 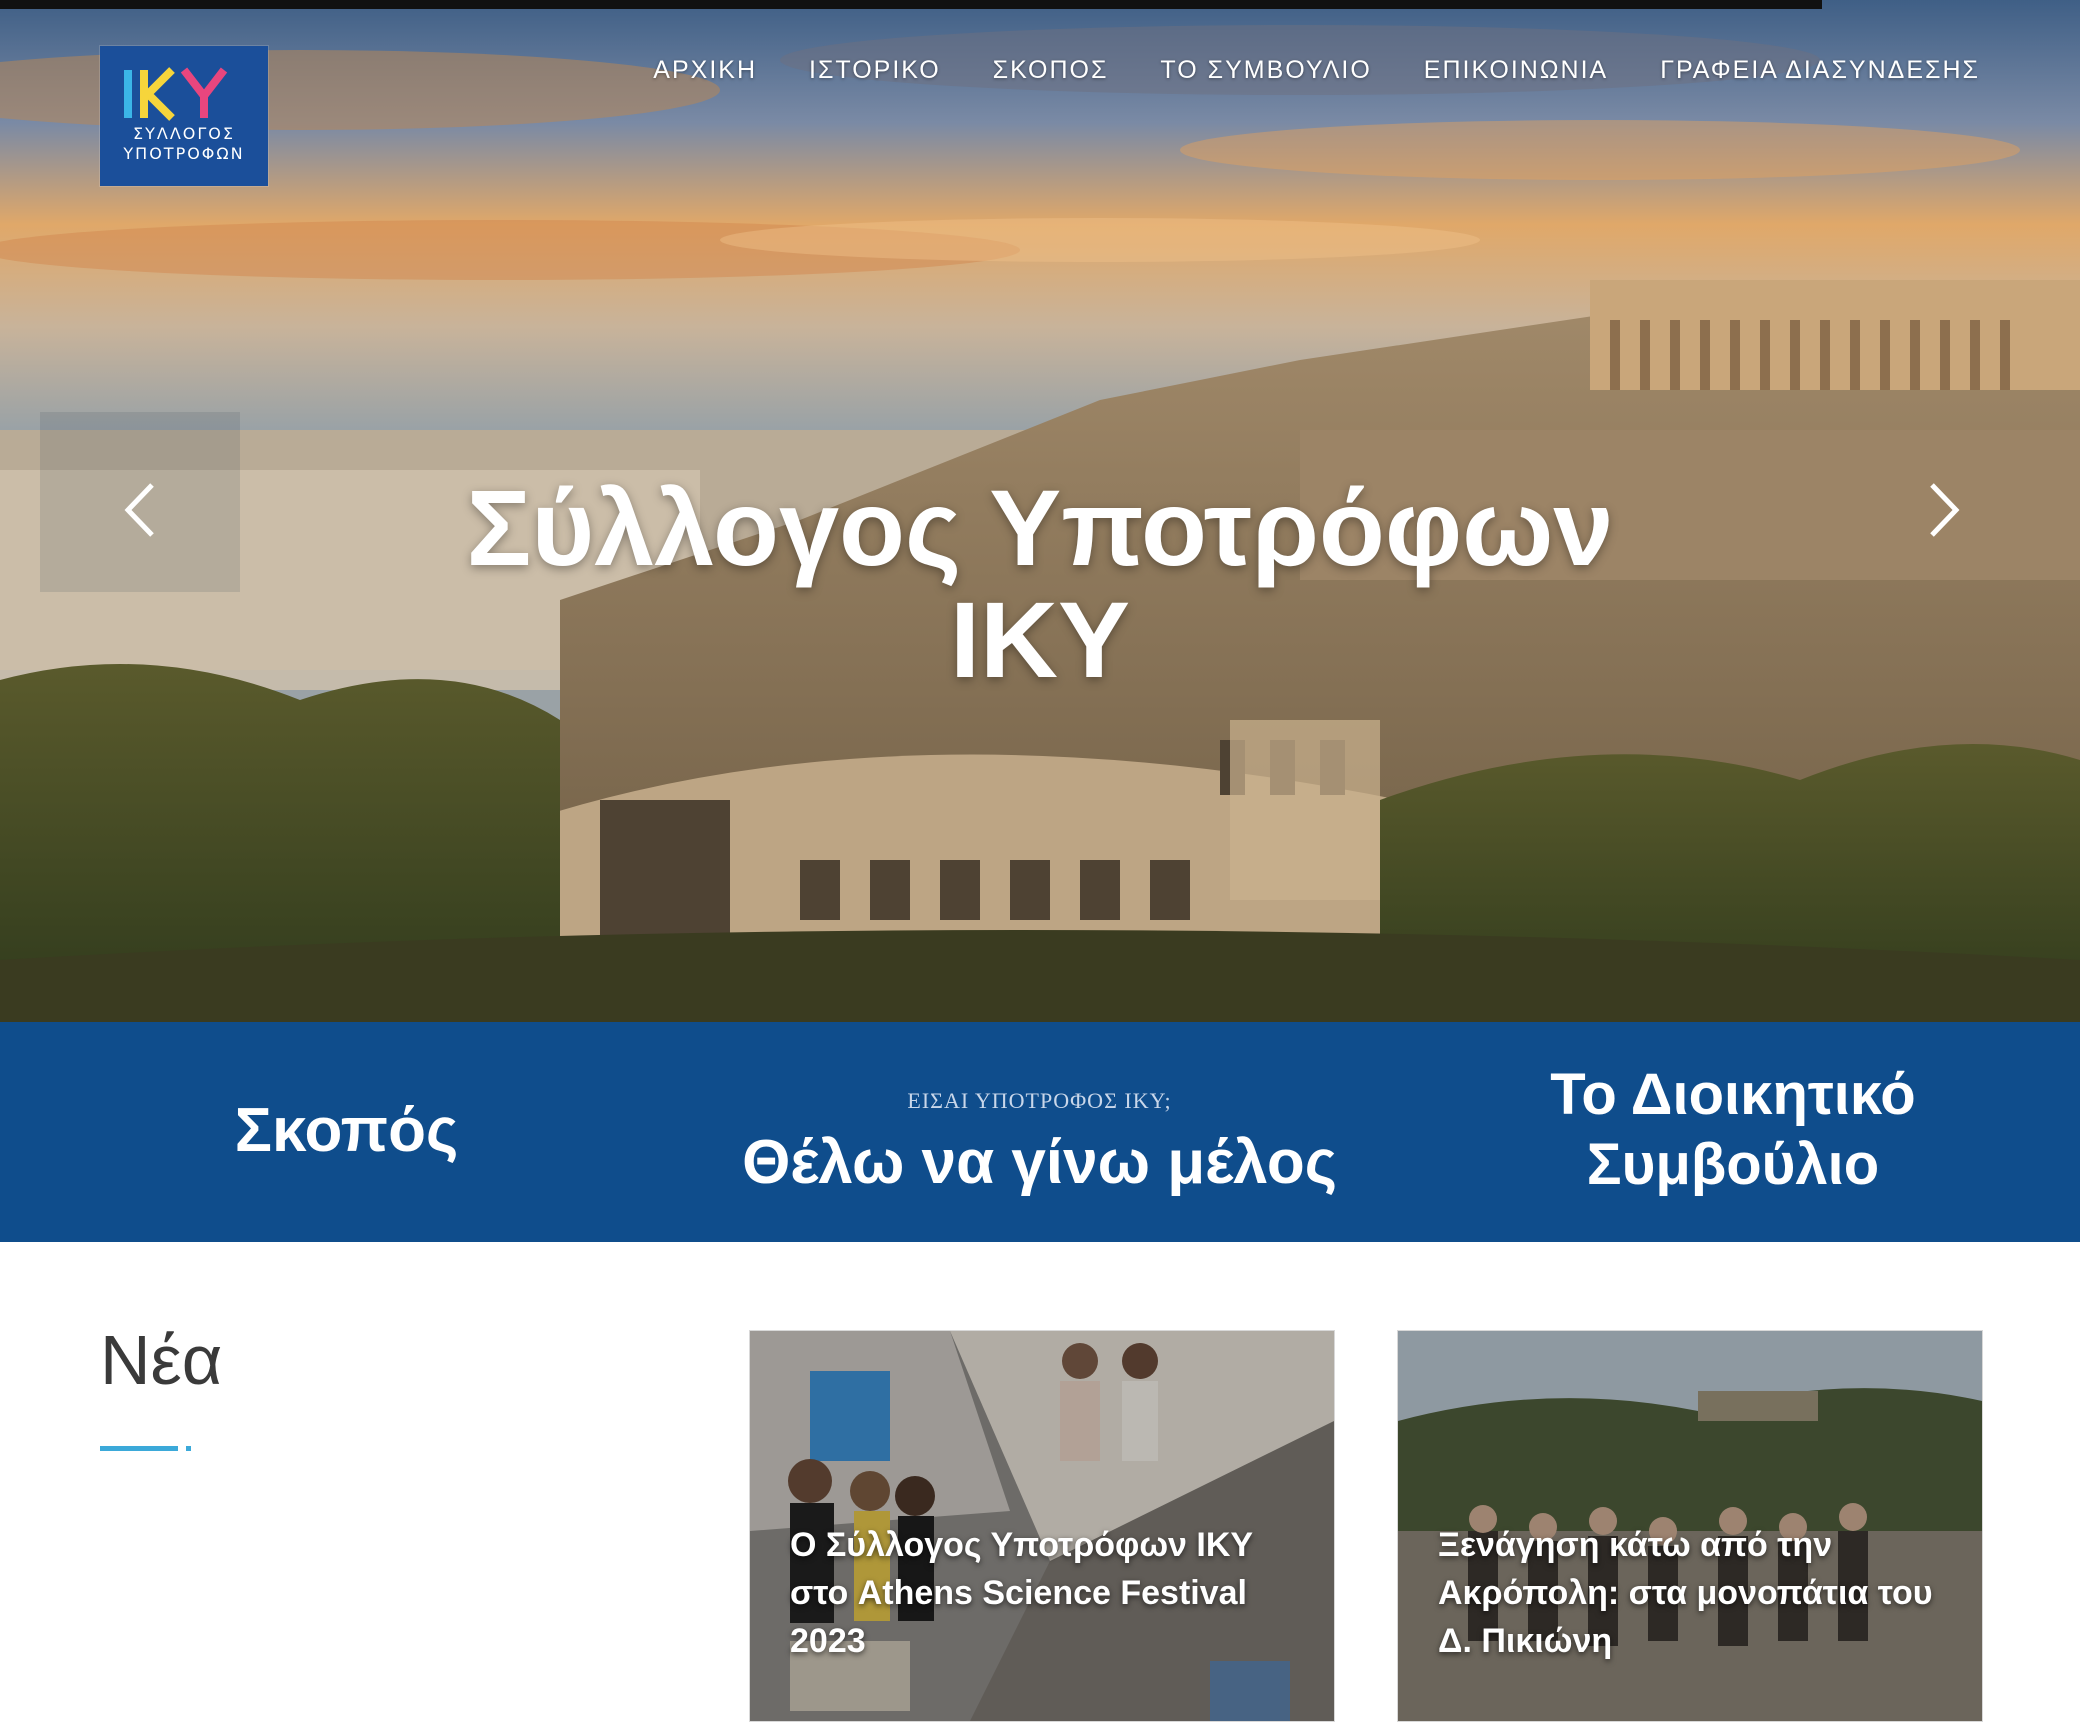 What do you see at coordinates (139, 1448) in the screenshot?
I see `news-title-underline` at bounding box center [139, 1448].